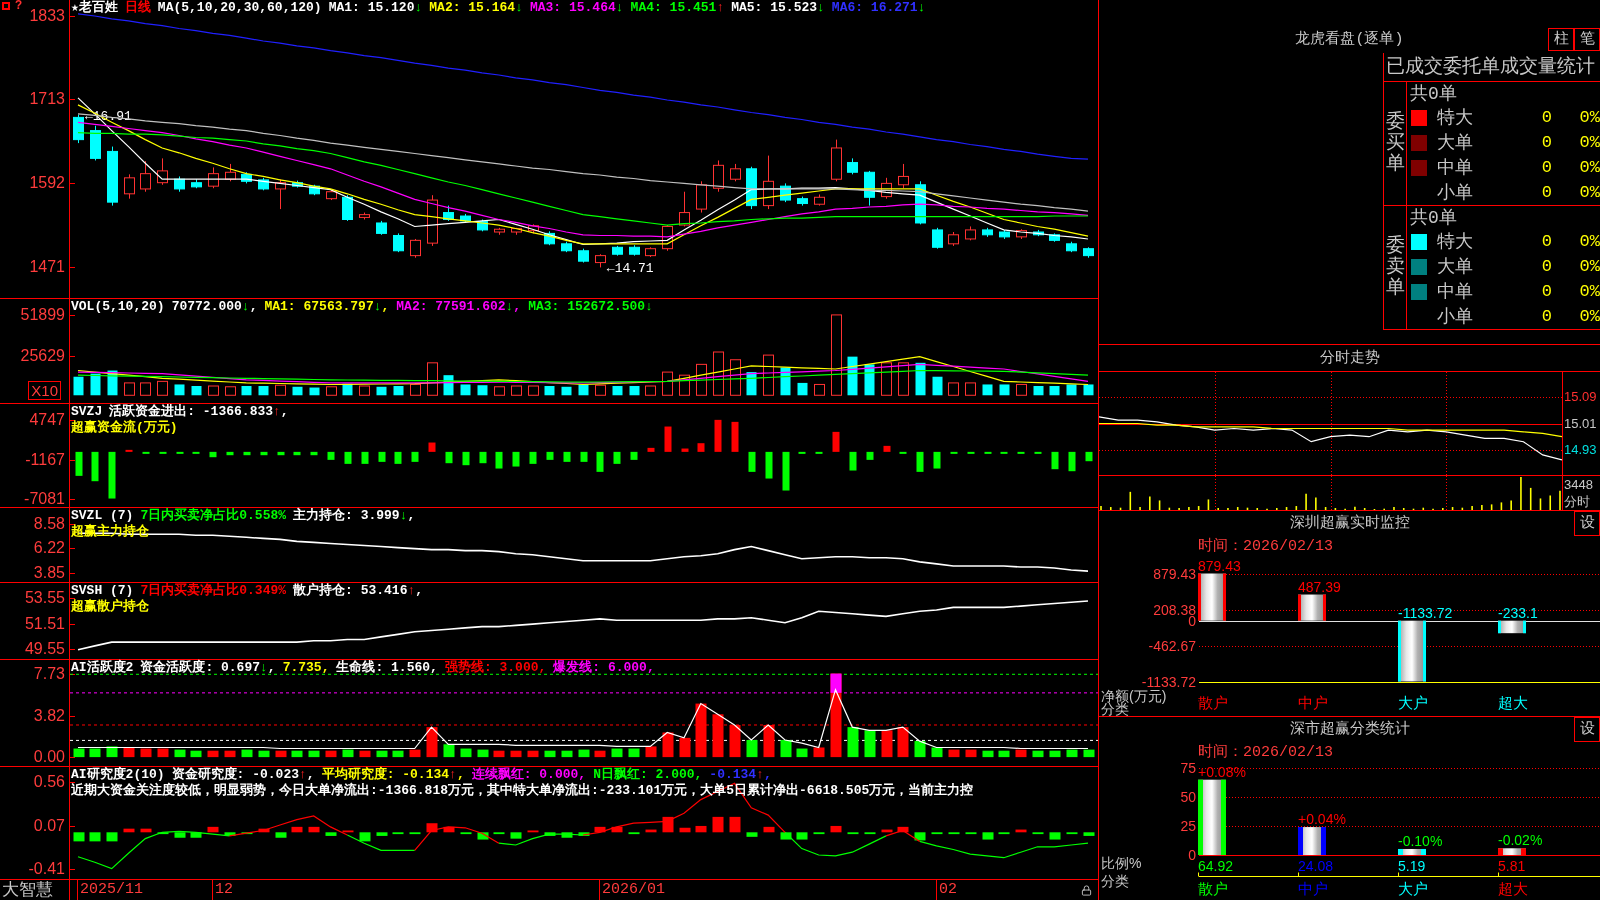  Describe the element at coordinates (49, 674) in the screenshot. I see `axis-tick-label: 7.73` at that location.